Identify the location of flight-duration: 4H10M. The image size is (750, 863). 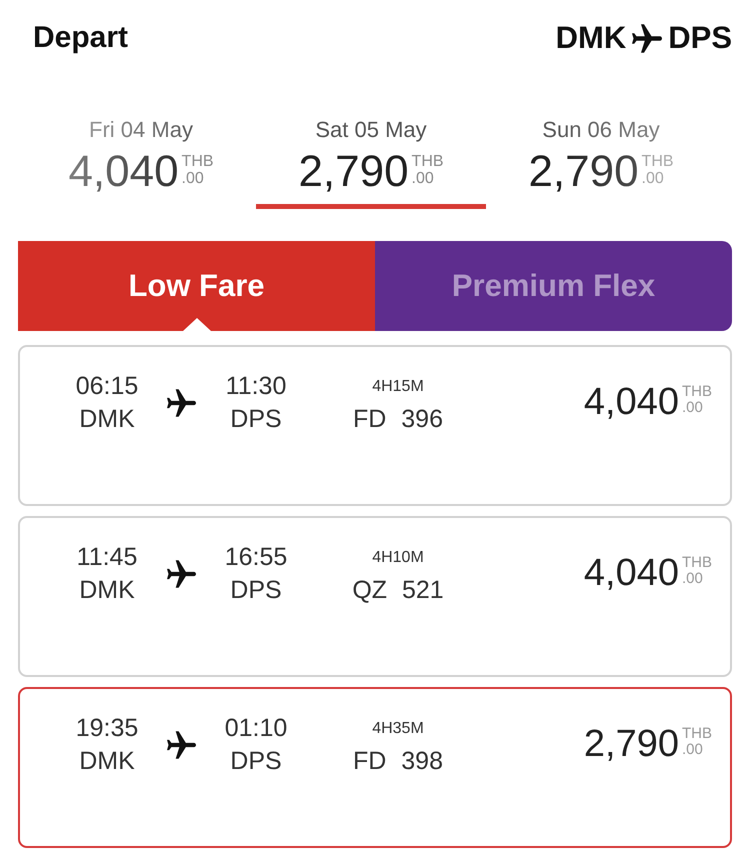
(398, 558).